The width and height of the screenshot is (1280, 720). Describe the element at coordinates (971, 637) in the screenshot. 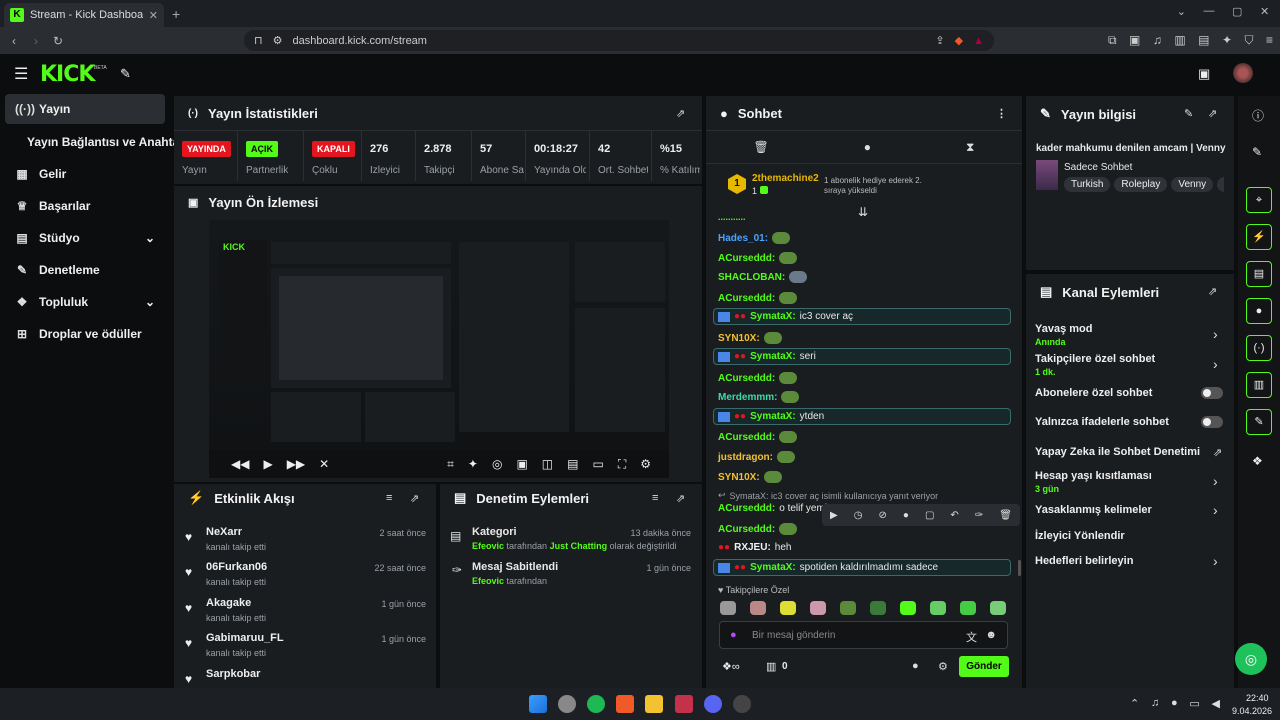

I see `translate-icon: 文` at that location.